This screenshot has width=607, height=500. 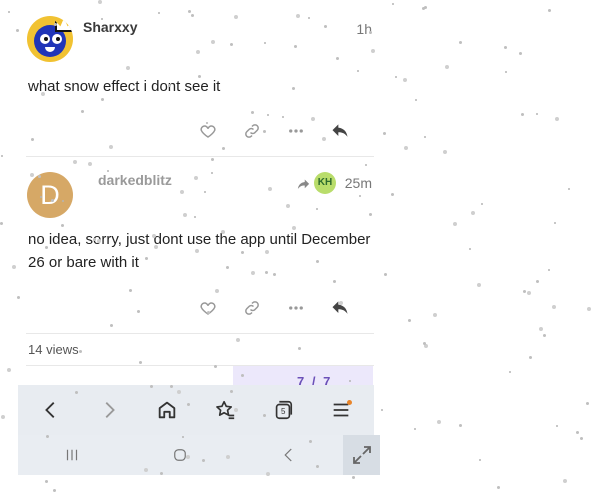 I want to click on recents-icon, so click(x=72, y=455).